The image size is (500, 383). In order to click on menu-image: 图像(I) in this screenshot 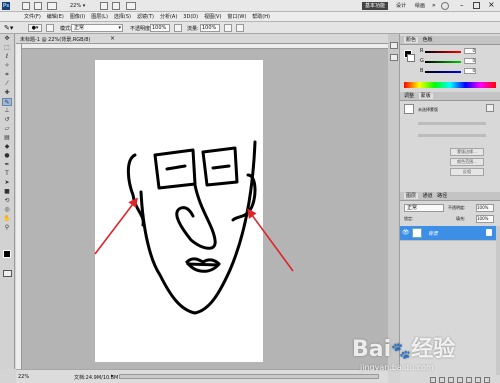, I will do `click(77, 16)`.